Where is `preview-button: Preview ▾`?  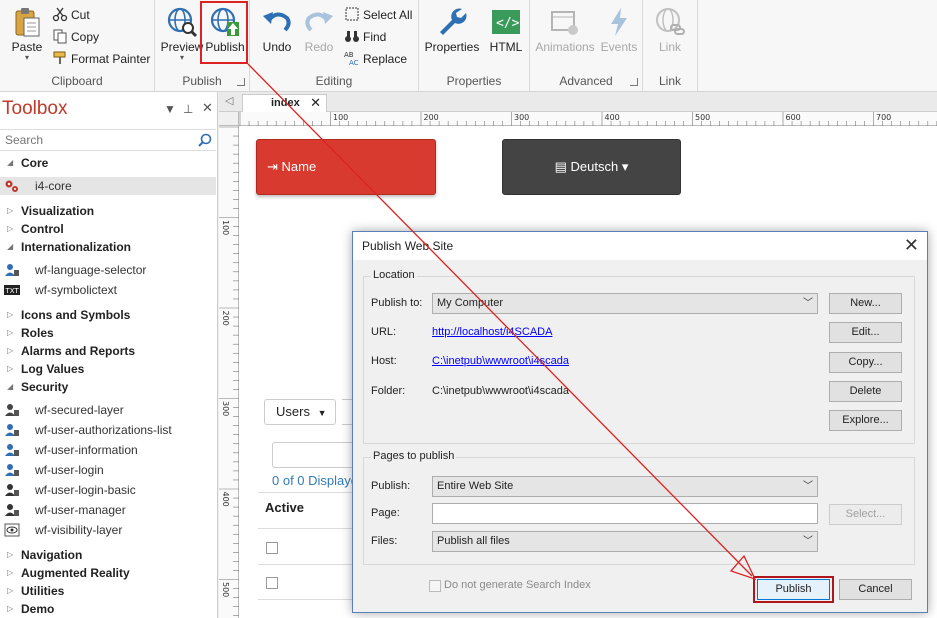 preview-button: Preview ▾ is located at coordinates (182, 33).